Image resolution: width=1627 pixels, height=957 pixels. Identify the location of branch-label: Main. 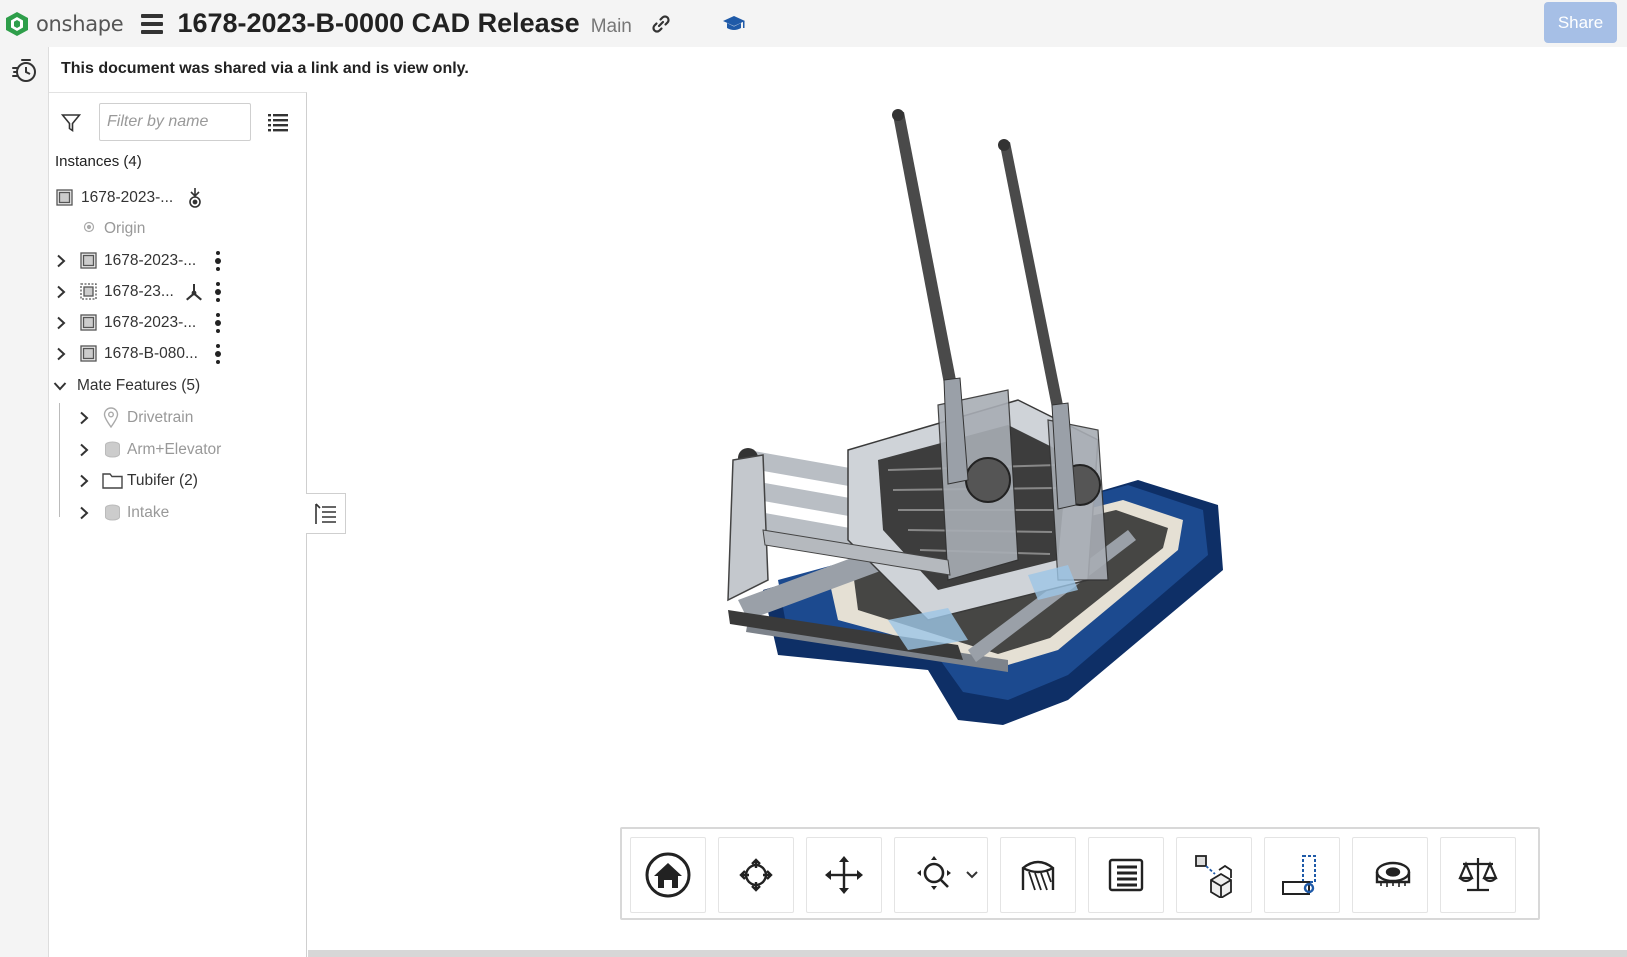
(611, 27).